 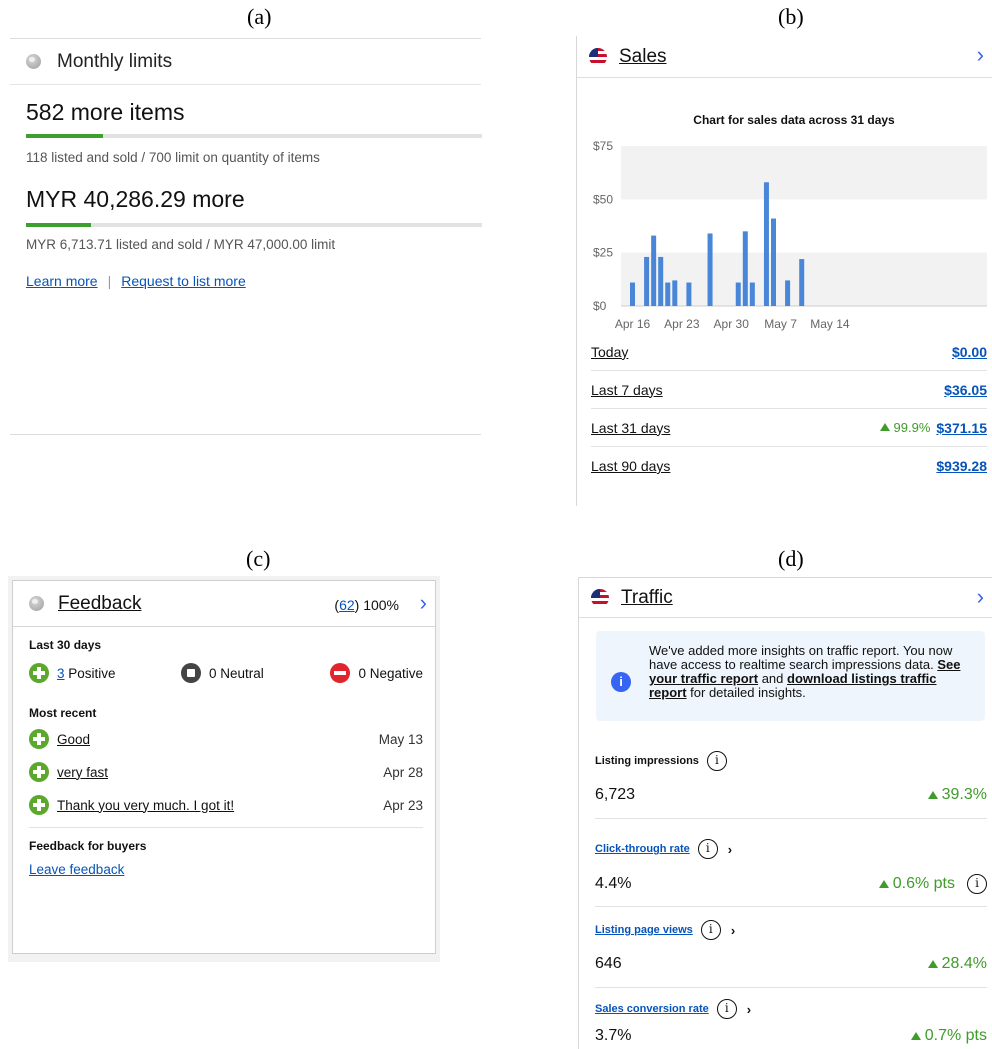 I want to click on x-tick-label: Apr 16, so click(x=633, y=324).